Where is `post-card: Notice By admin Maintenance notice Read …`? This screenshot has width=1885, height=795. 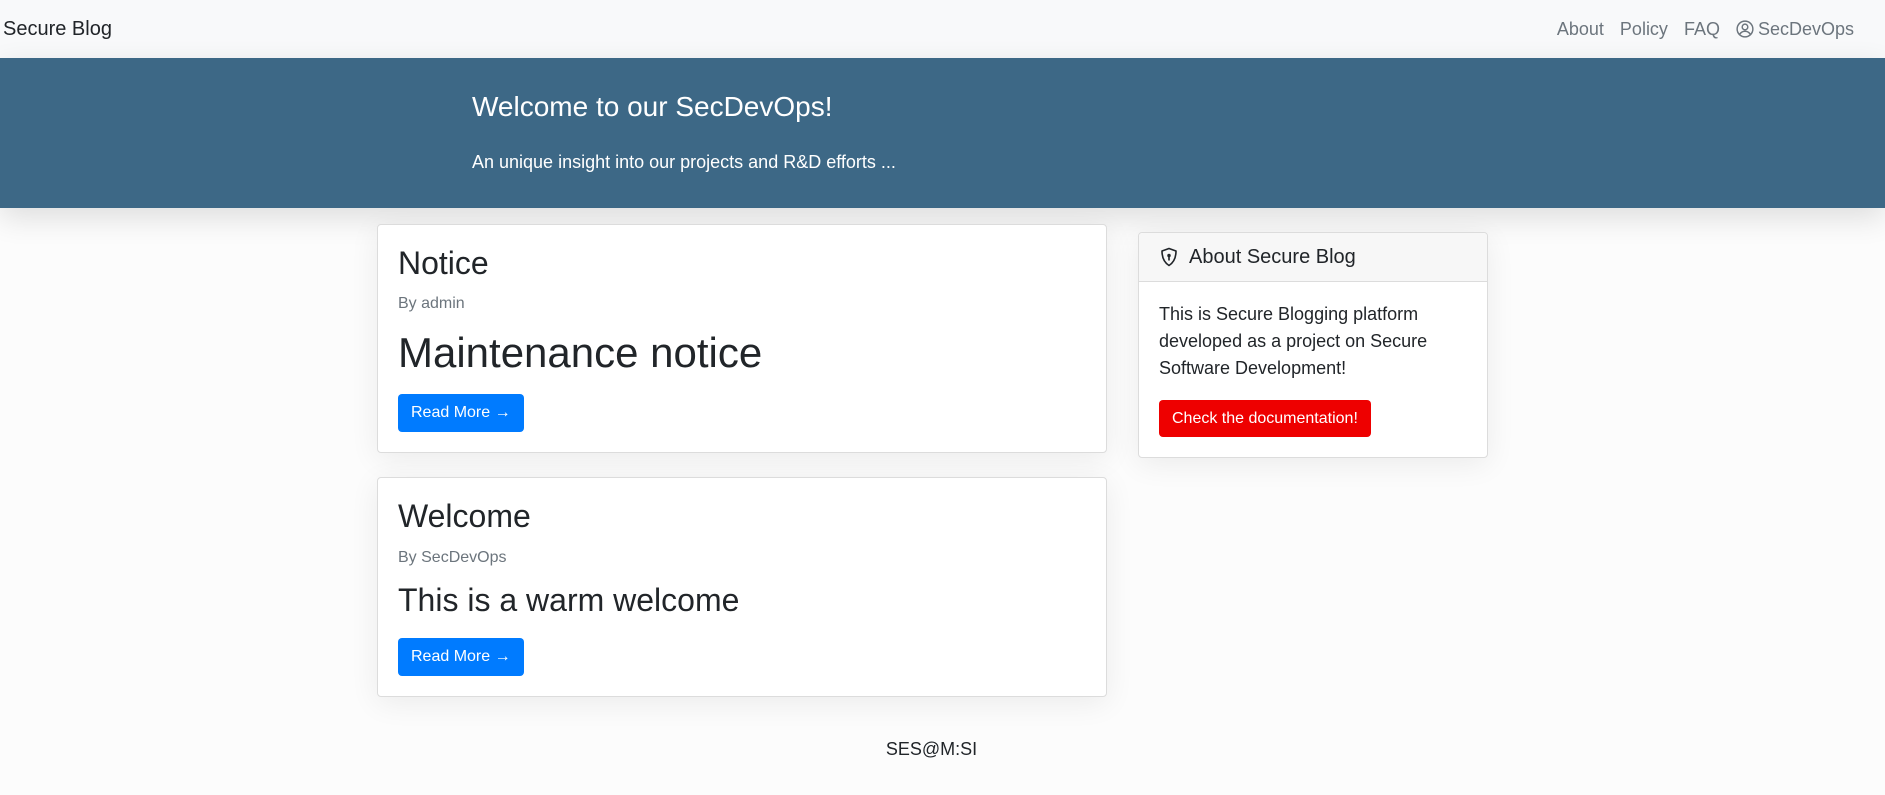 post-card: Notice By admin Maintenance notice Read … is located at coordinates (742, 338).